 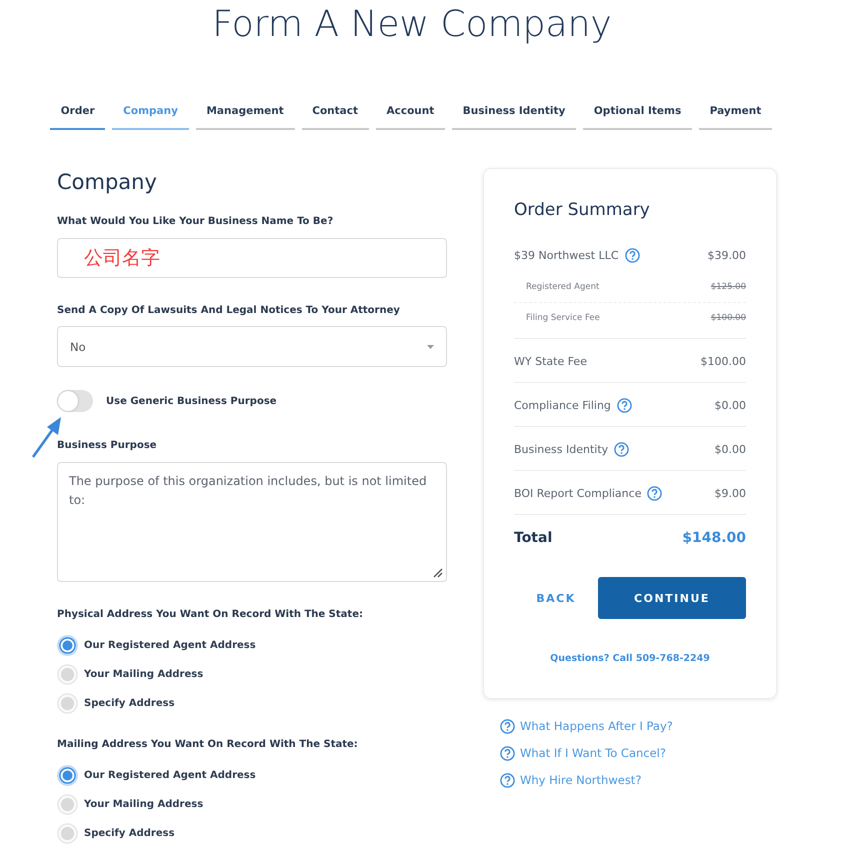 I want to click on line-item-label: Compliance Filing, so click(x=562, y=405).